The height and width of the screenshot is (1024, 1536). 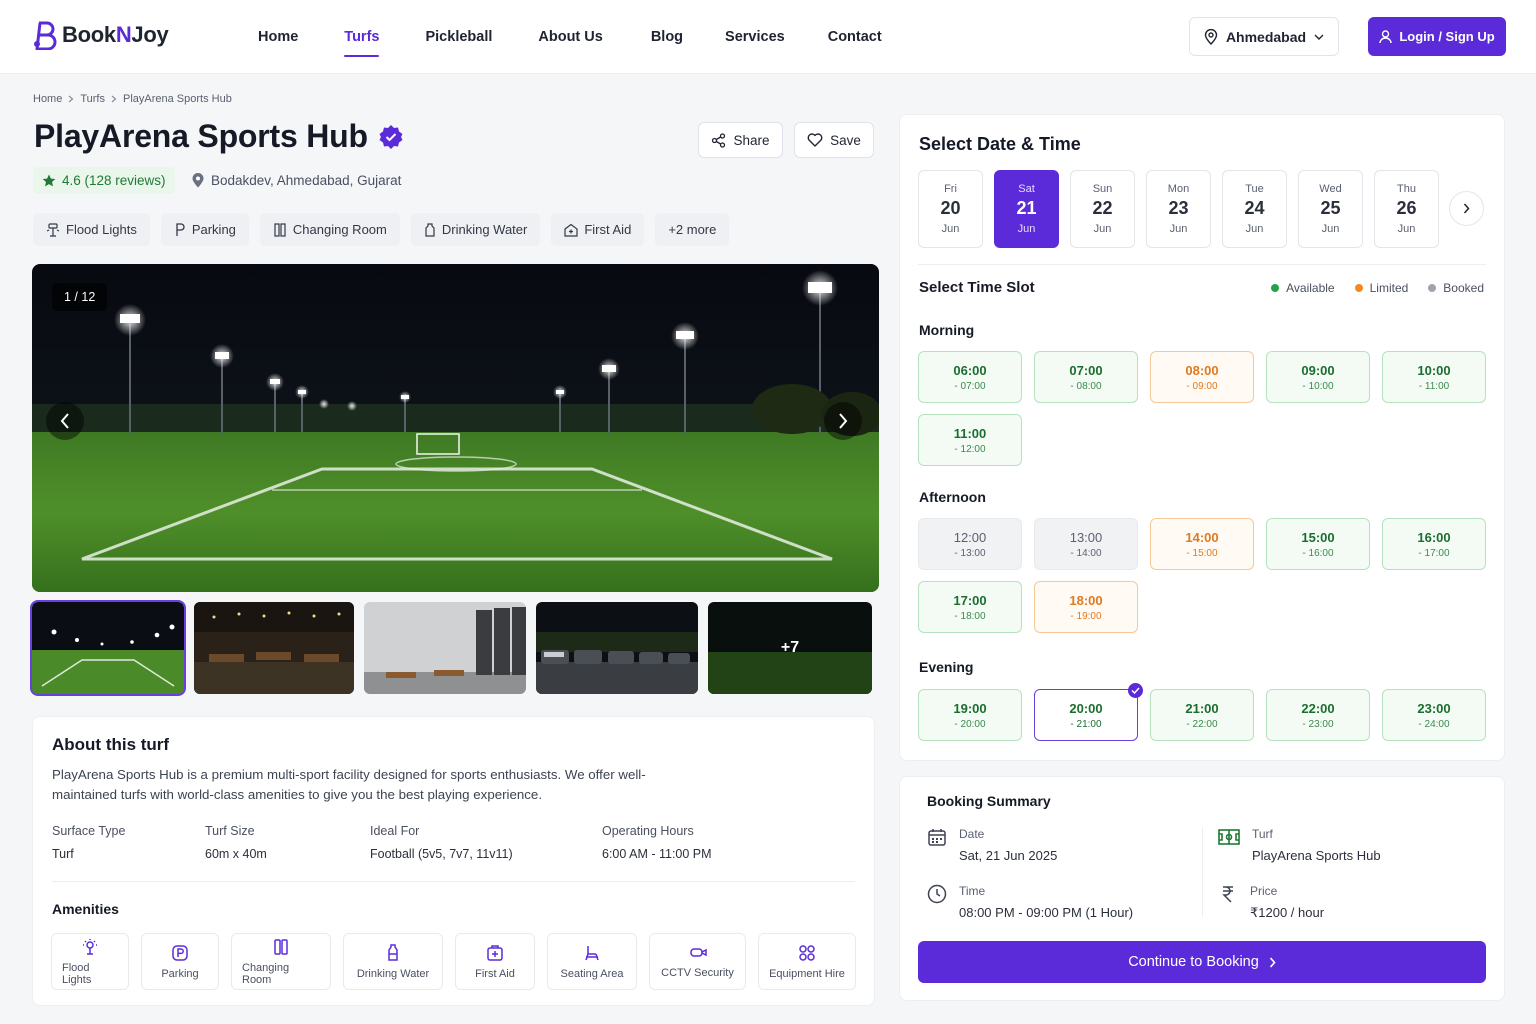 What do you see at coordinates (977, 287) in the screenshot?
I see `time-slot-title: Select Time Slot` at bounding box center [977, 287].